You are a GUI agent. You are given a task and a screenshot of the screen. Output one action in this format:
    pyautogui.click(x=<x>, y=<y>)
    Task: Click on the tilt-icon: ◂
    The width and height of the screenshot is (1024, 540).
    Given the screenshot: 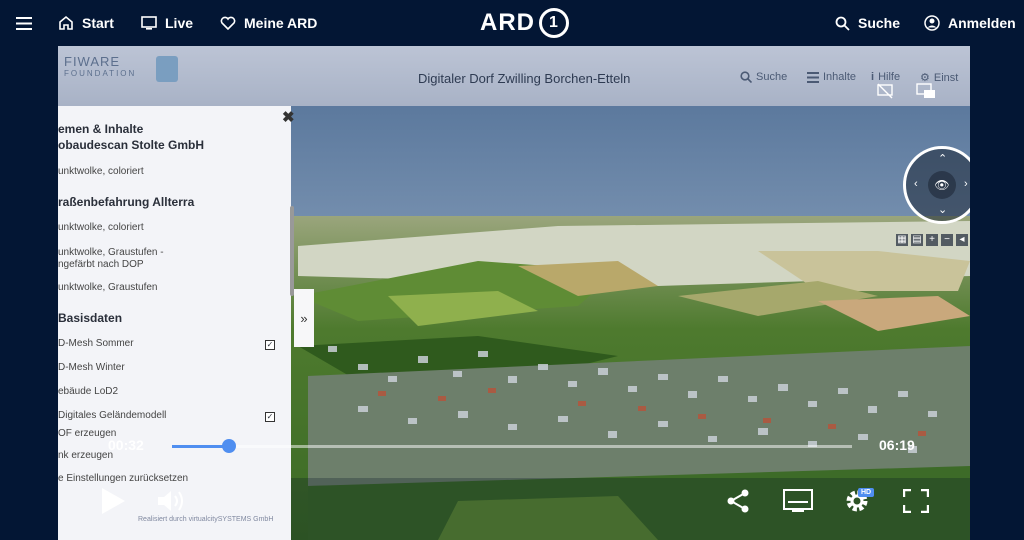 What is the action you would take?
    pyautogui.click(x=962, y=240)
    